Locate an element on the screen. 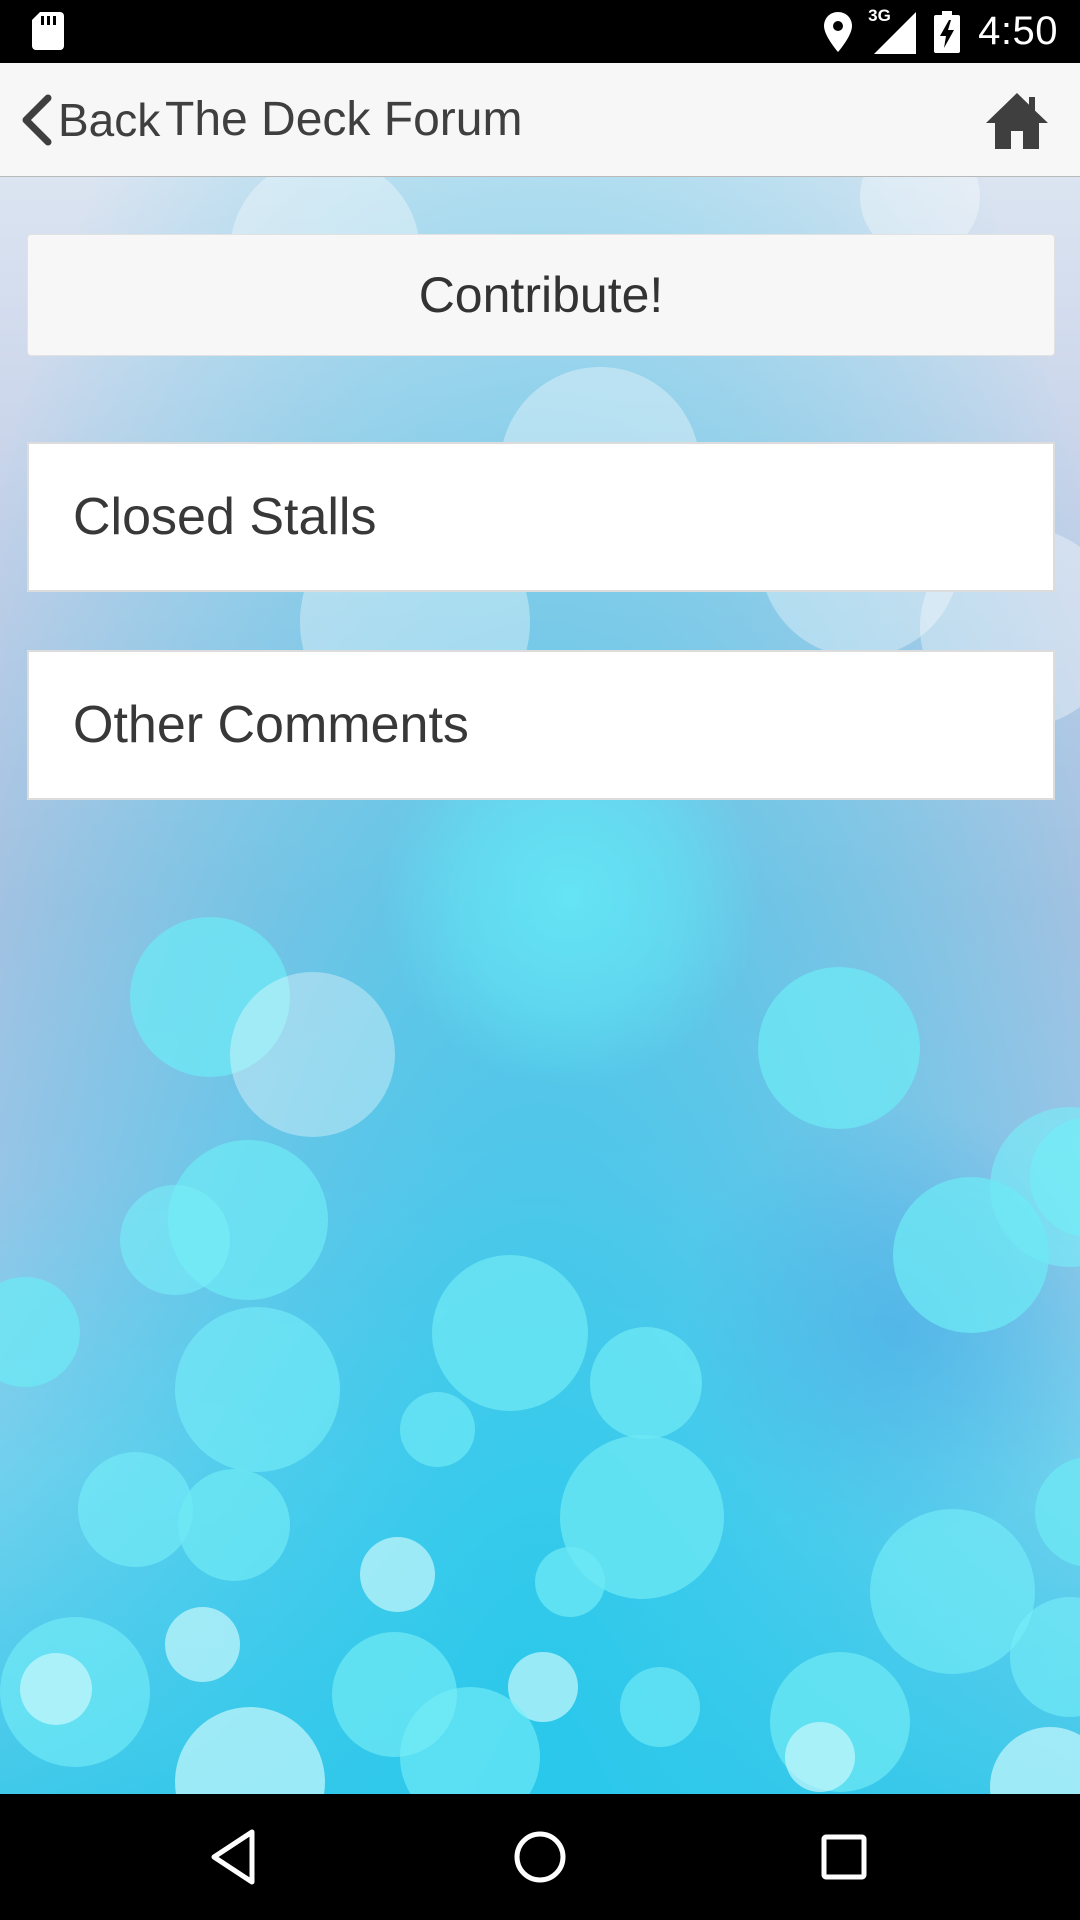 This screenshot has height=1920, width=1080. battery-charging-icon is located at coordinates (947, 31).